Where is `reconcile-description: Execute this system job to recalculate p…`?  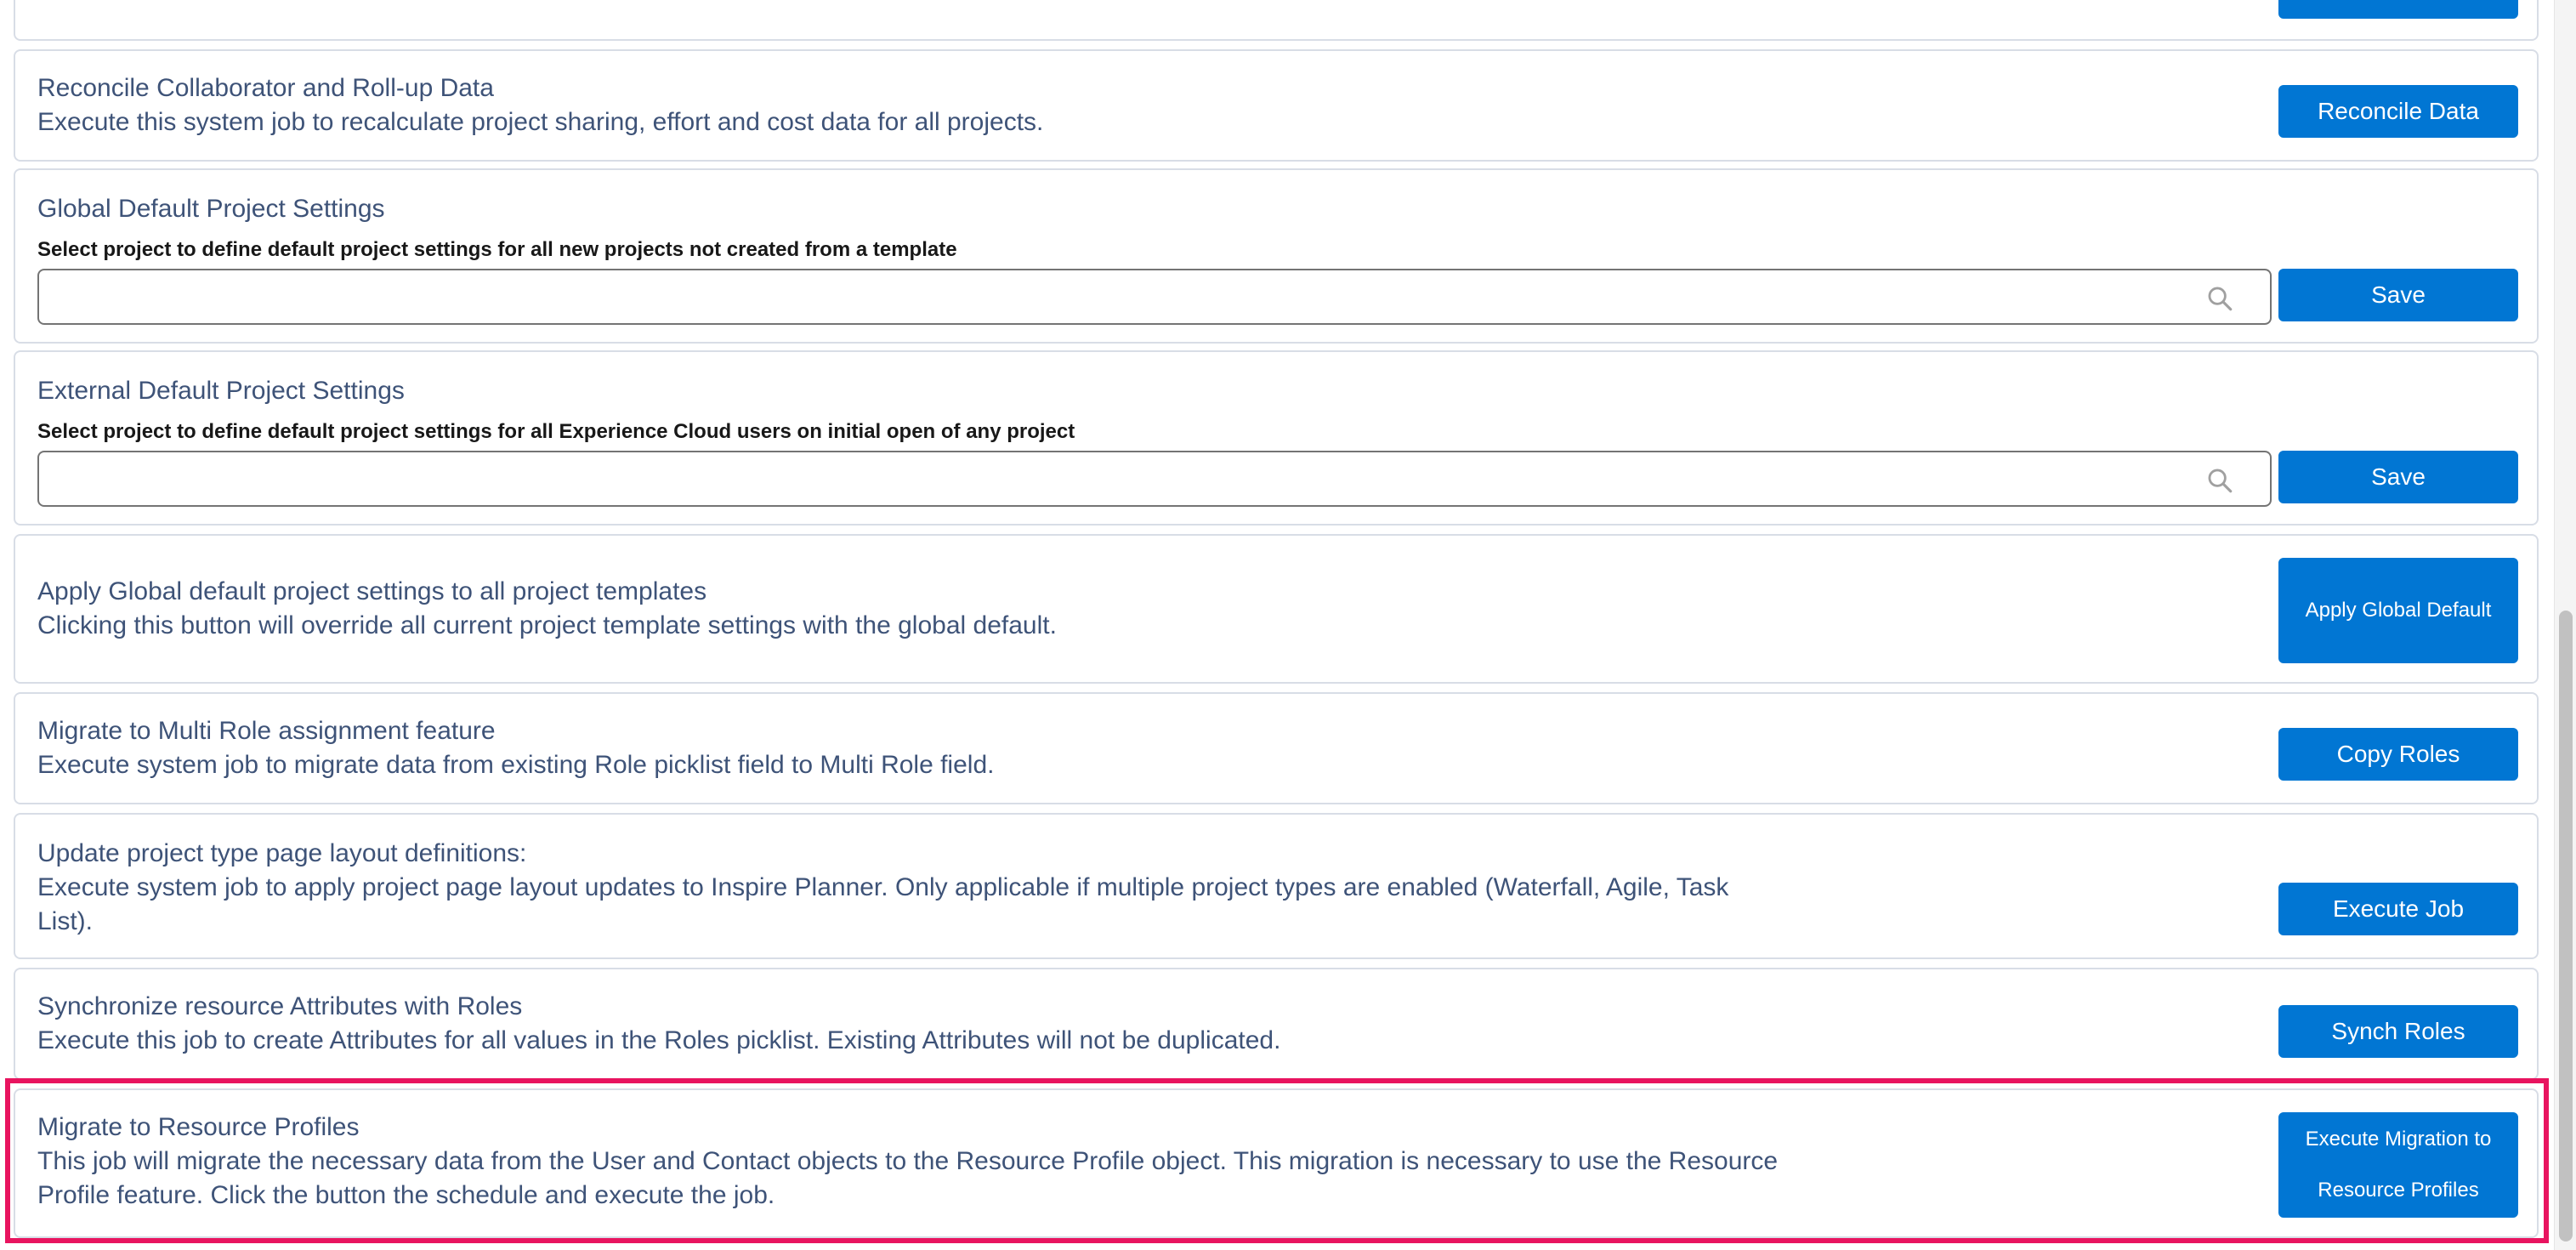
reconcile-description: Execute this system job to recalculate p… is located at coordinates (540, 122).